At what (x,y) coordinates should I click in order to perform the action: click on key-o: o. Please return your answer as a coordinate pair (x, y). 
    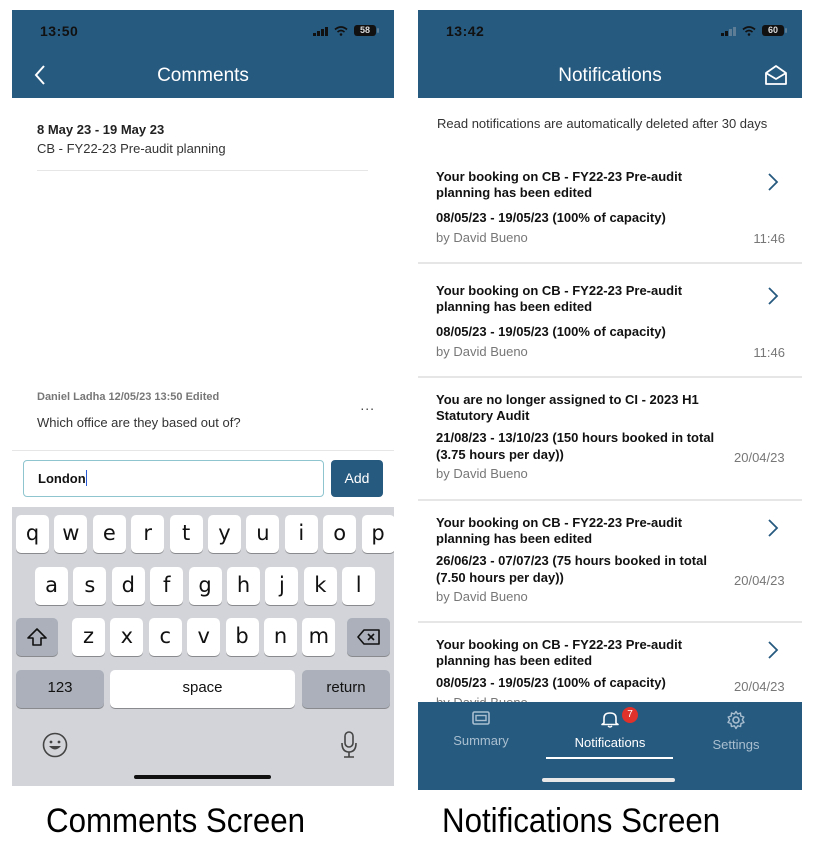
    Looking at the image, I should click on (340, 534).